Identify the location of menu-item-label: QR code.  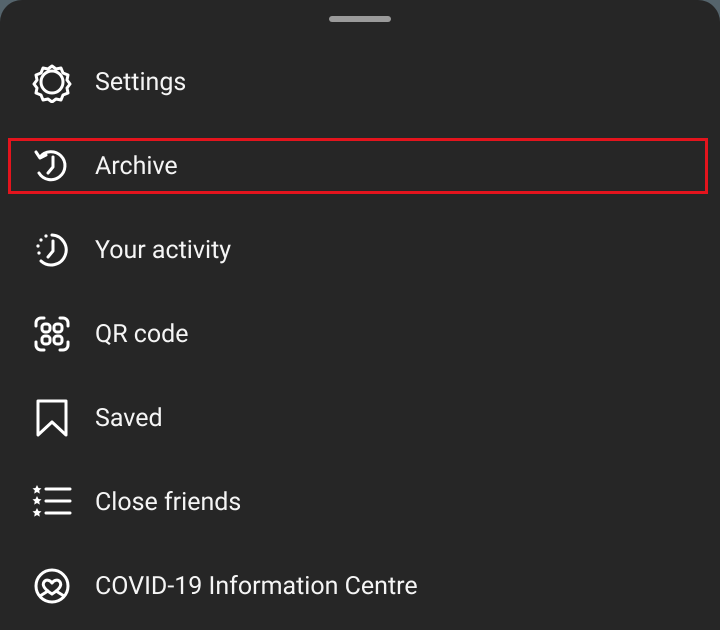
(142, 334).